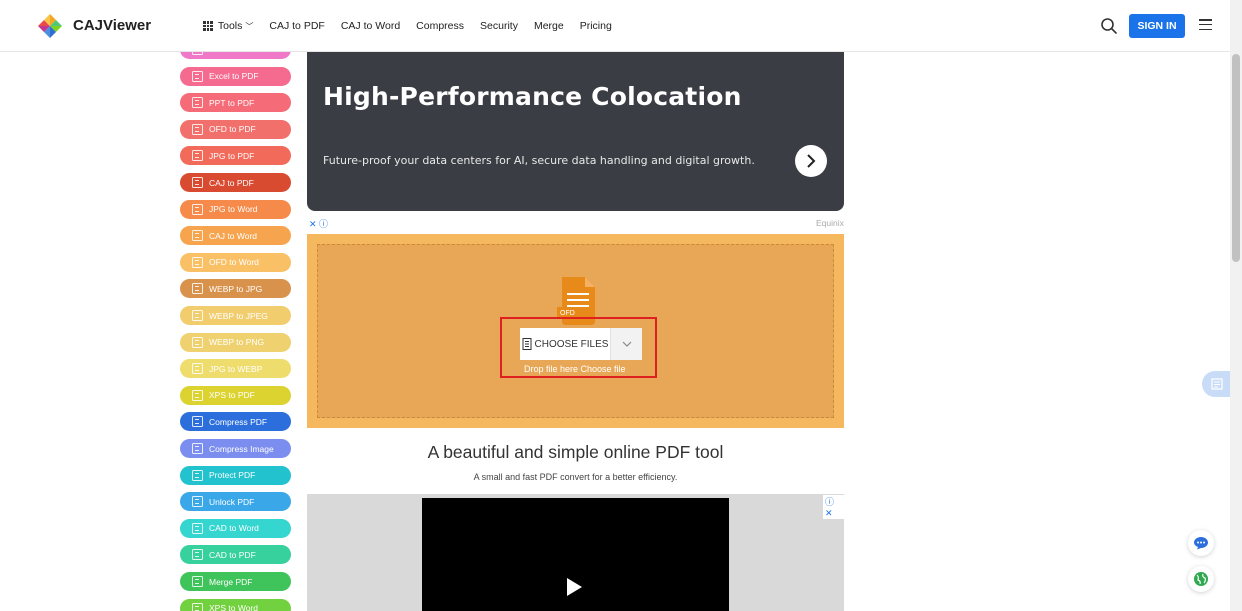  I want to click on sidebar-item: OFD to Word, so click(235, 262).